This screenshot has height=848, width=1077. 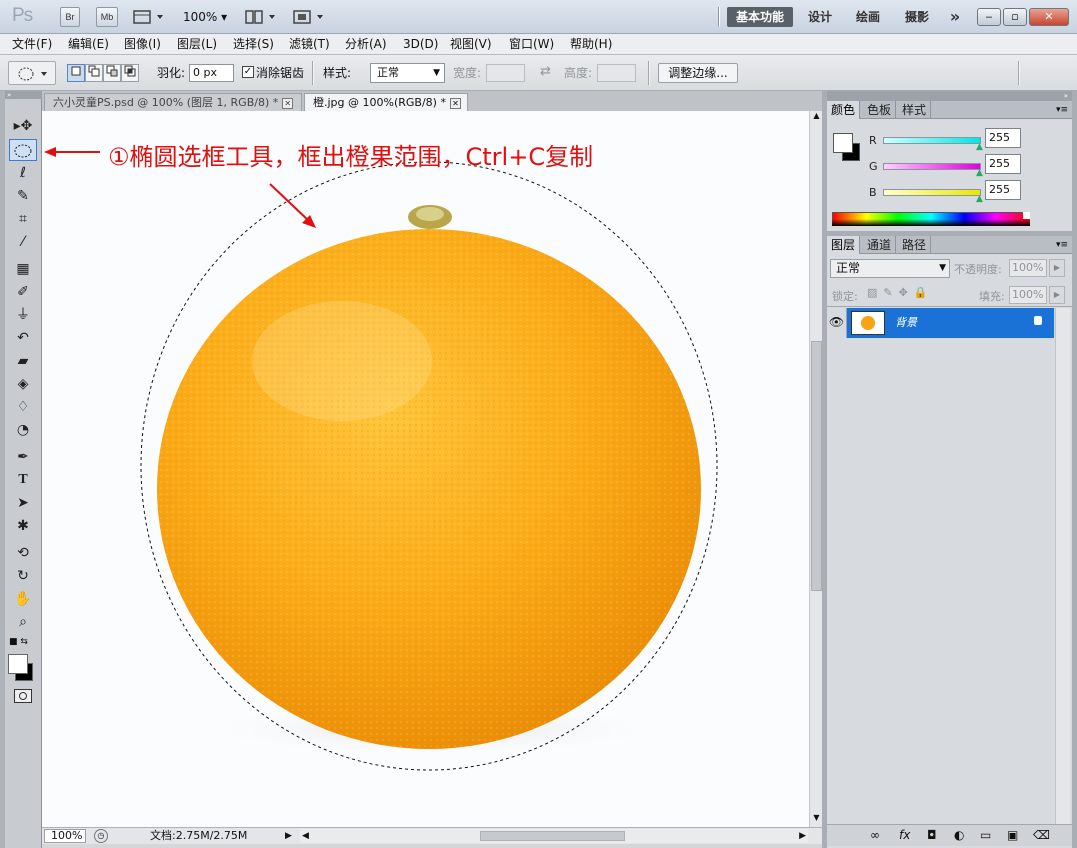 What do you see at coordinates (1049, 17) in the screenshot?
I see `close-button: ✕` at bounding box center [1049, 17].